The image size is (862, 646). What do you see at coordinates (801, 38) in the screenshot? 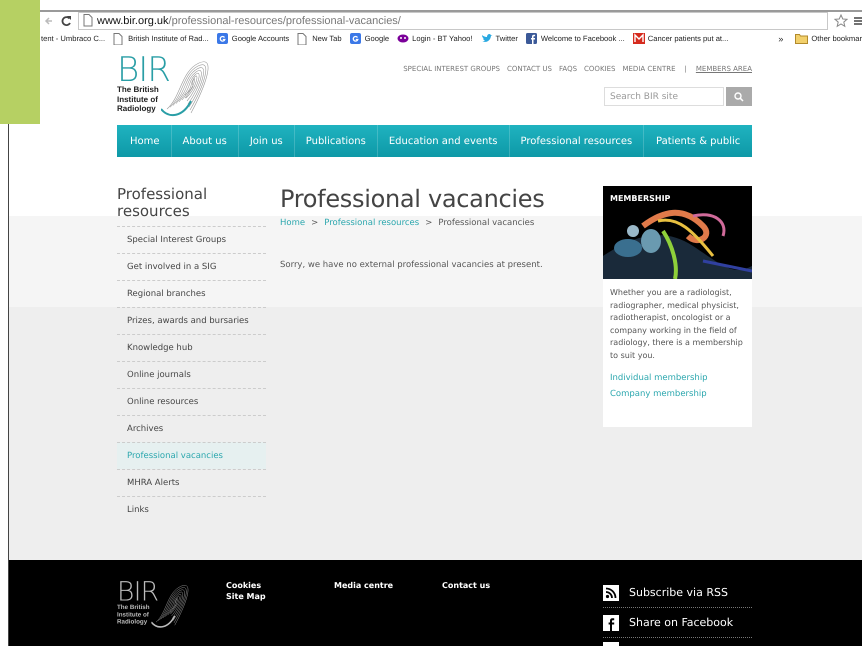
I see `folder-icon` at bounding box center [801, 38].